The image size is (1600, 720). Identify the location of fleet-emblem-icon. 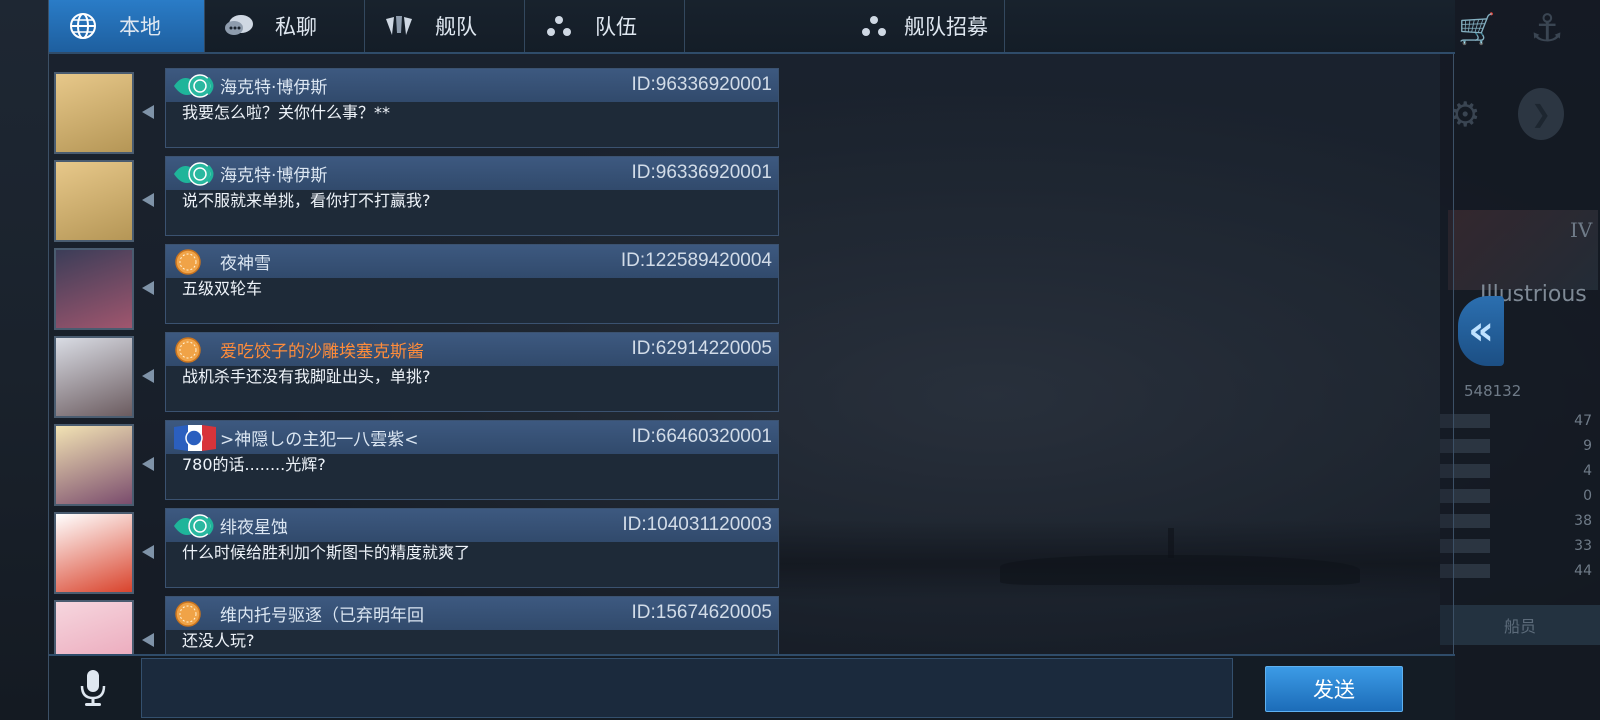
(399, 26).